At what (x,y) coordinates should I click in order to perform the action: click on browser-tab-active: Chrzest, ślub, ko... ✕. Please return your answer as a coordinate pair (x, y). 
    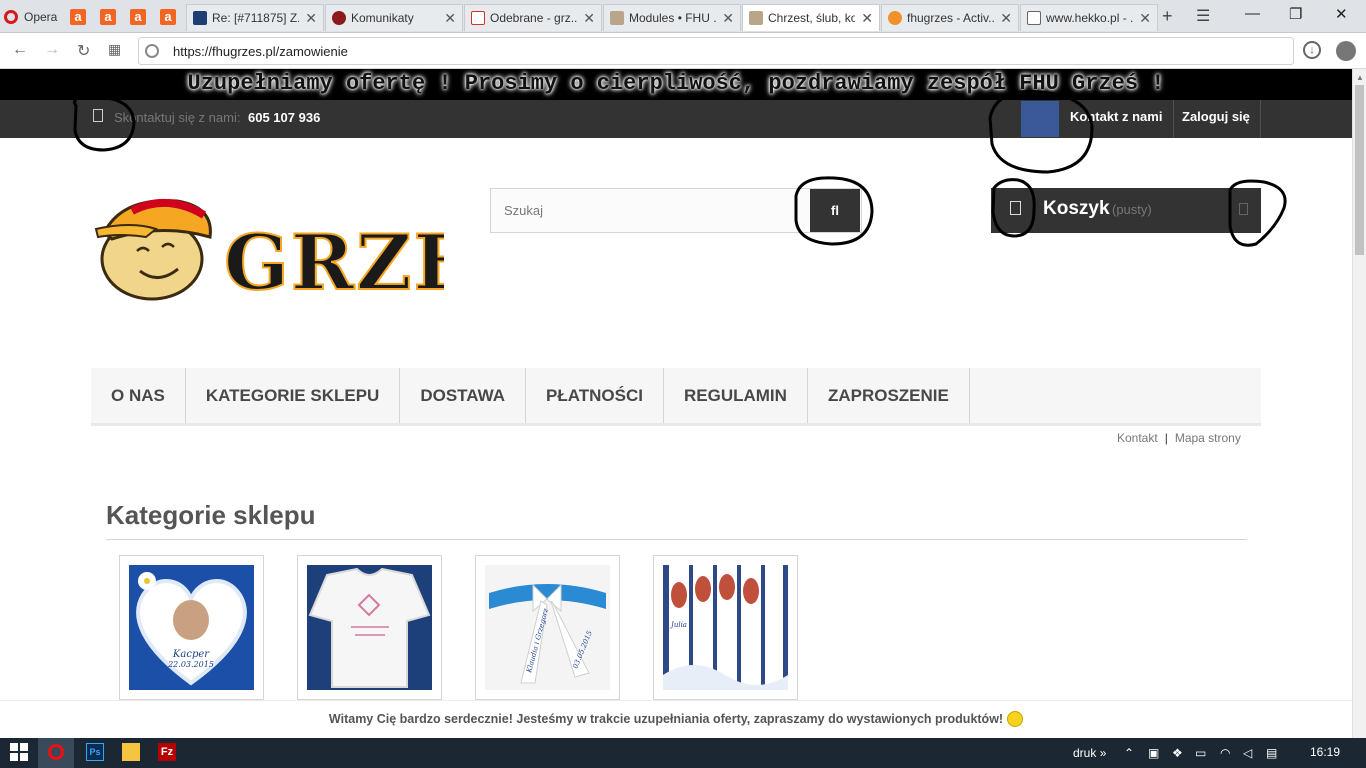
    Looking at the image, I should click on (811, 17).